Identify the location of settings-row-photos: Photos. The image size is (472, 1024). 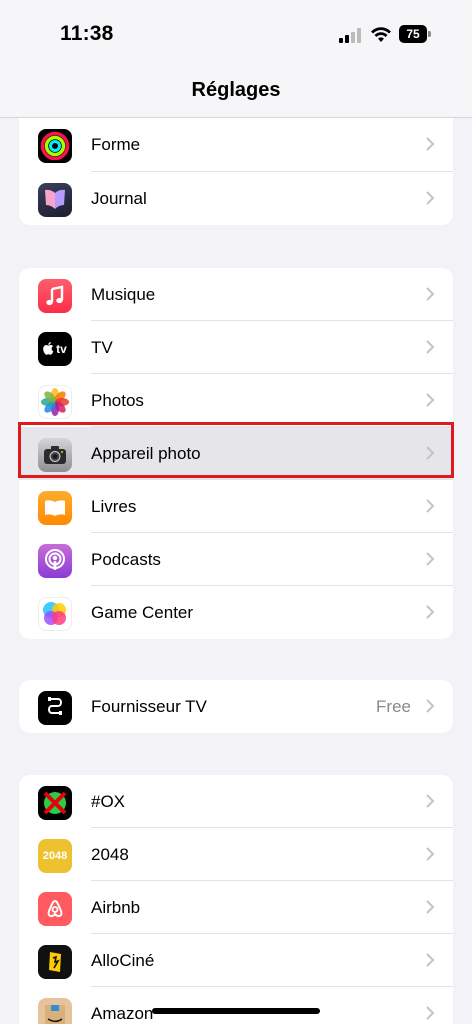
(236, 400).